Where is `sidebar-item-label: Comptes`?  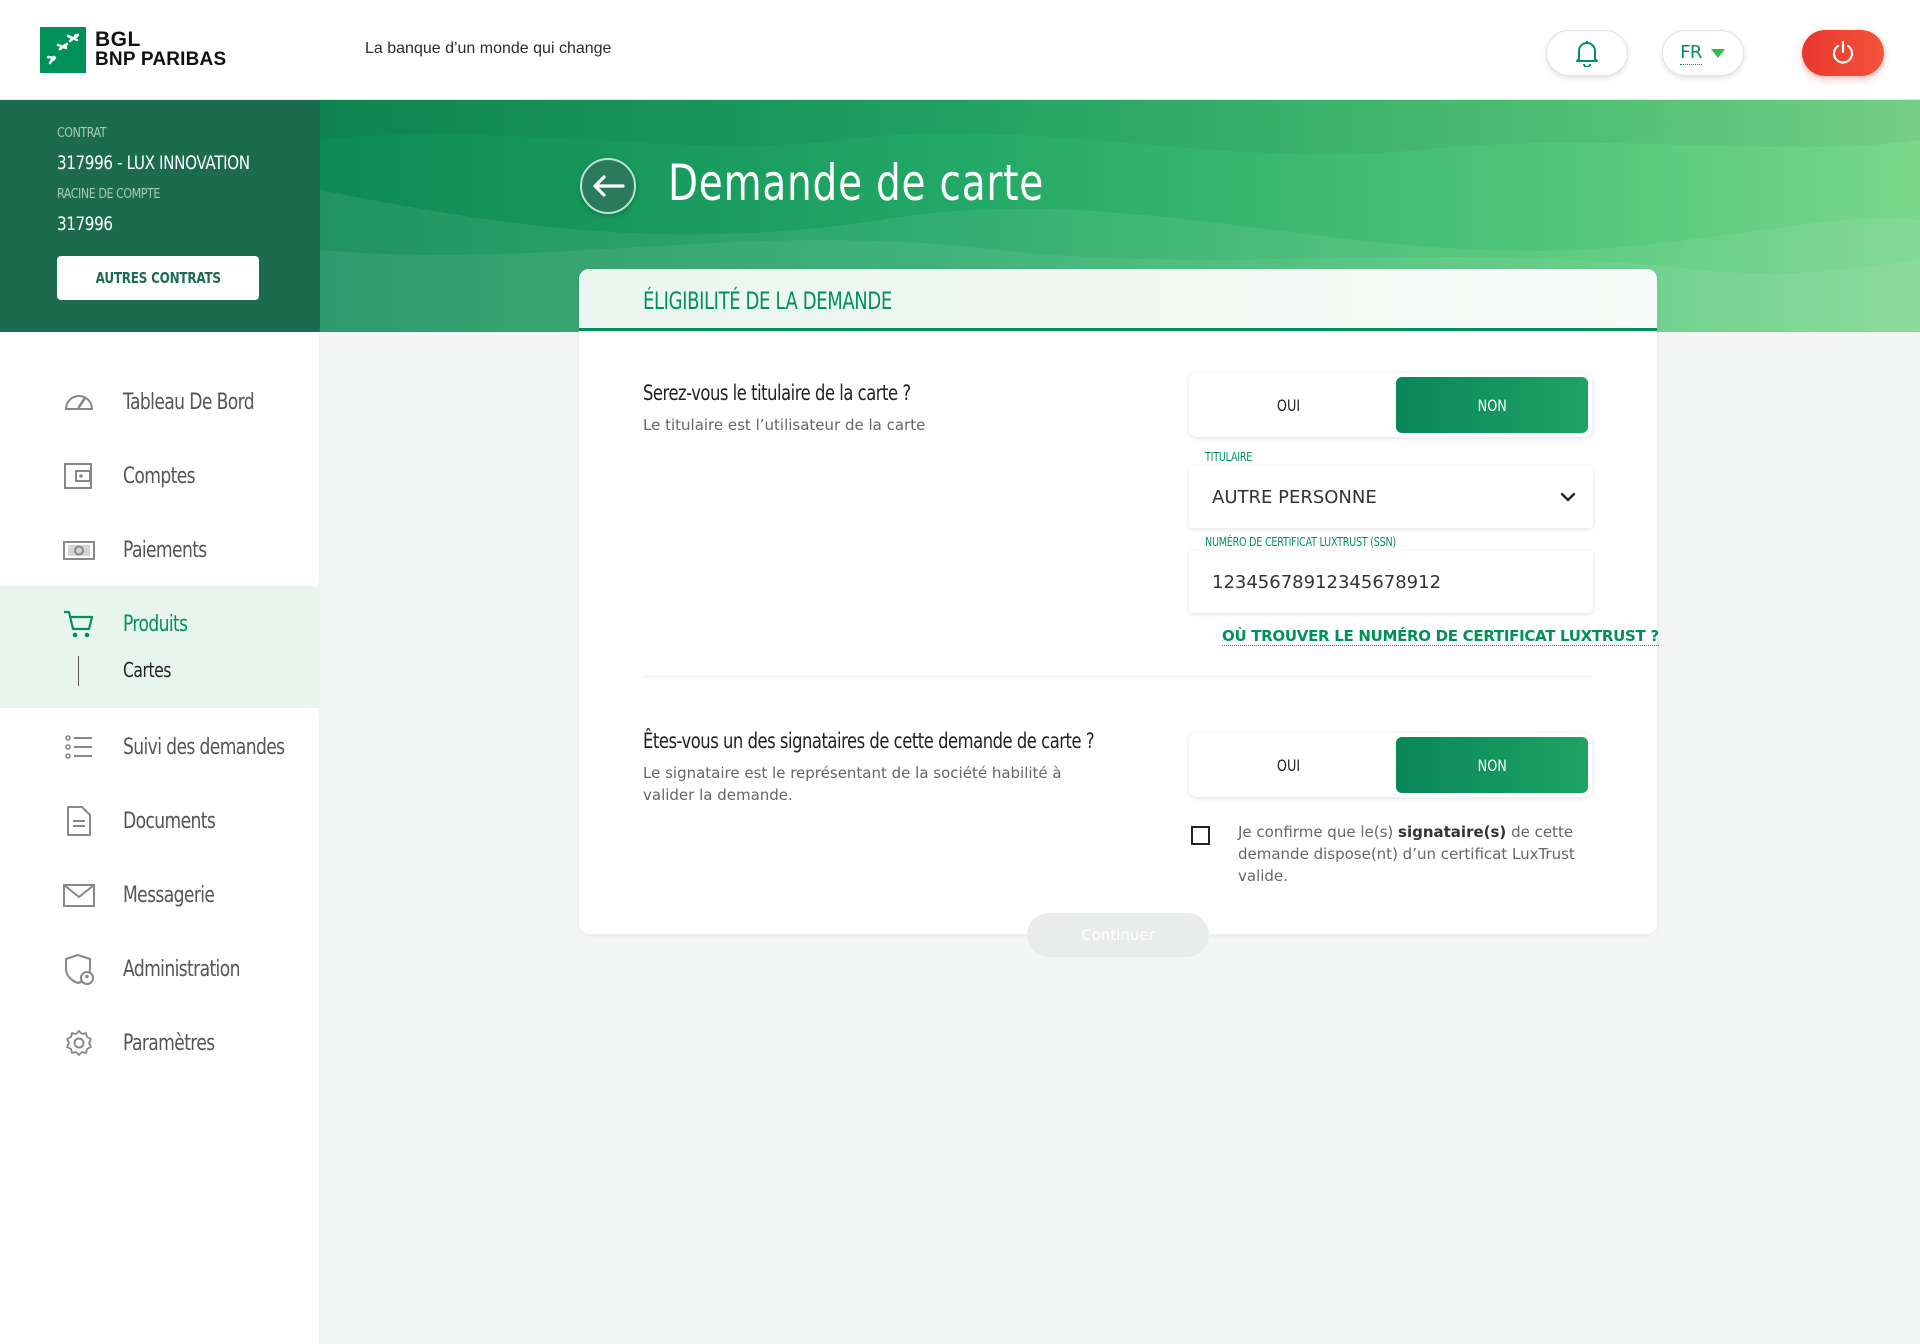
sidebar-item-label: Comptes is located at coordinates (159, 476).